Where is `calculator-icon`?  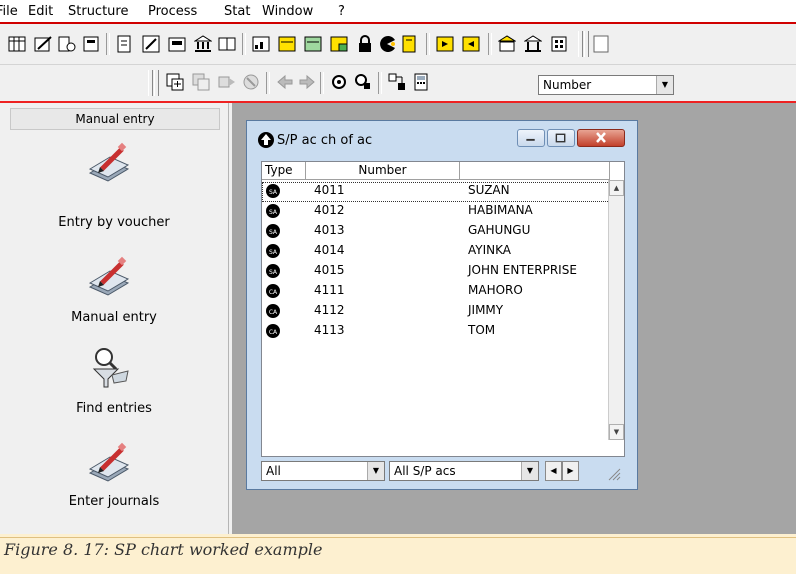
calculator-icon is located at coordinates (421, 82).